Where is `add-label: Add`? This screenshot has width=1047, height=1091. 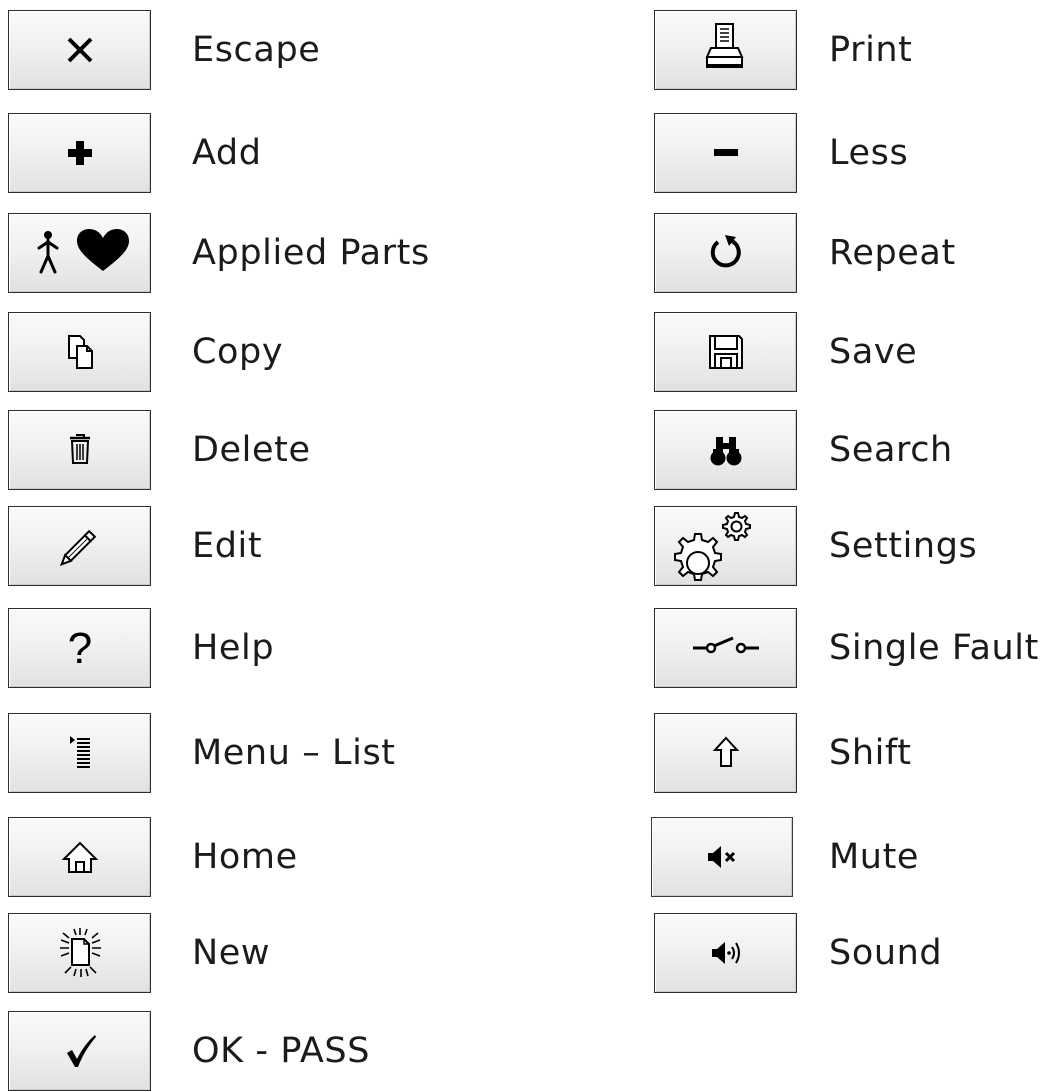 add-label: Add is located at coordinates (227, 153).